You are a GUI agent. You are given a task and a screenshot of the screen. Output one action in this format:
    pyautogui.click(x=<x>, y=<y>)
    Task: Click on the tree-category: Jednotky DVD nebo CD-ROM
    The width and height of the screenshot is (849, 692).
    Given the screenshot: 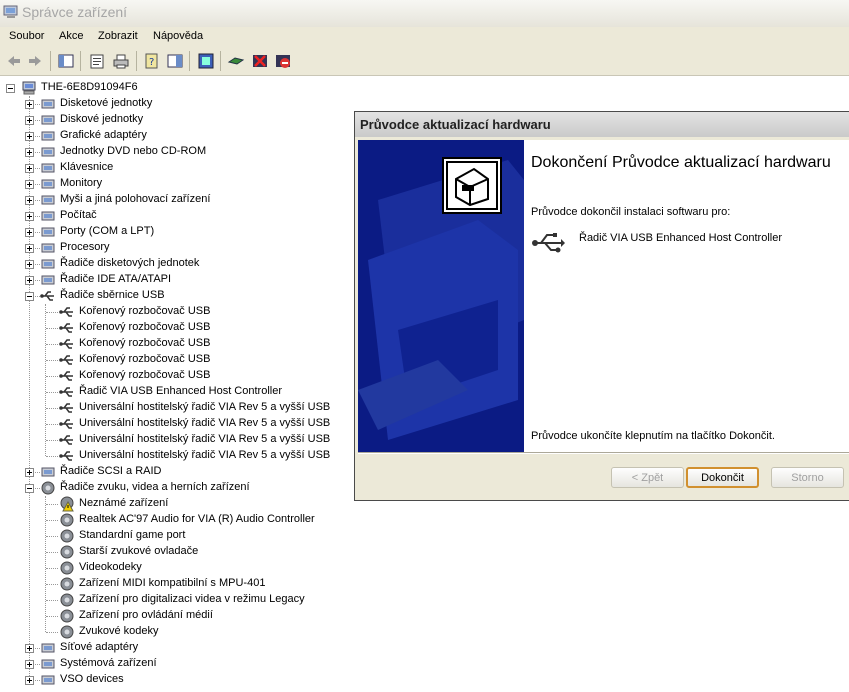 What is the action you would take?
    pyautogui.click(x=165, y=152)
    